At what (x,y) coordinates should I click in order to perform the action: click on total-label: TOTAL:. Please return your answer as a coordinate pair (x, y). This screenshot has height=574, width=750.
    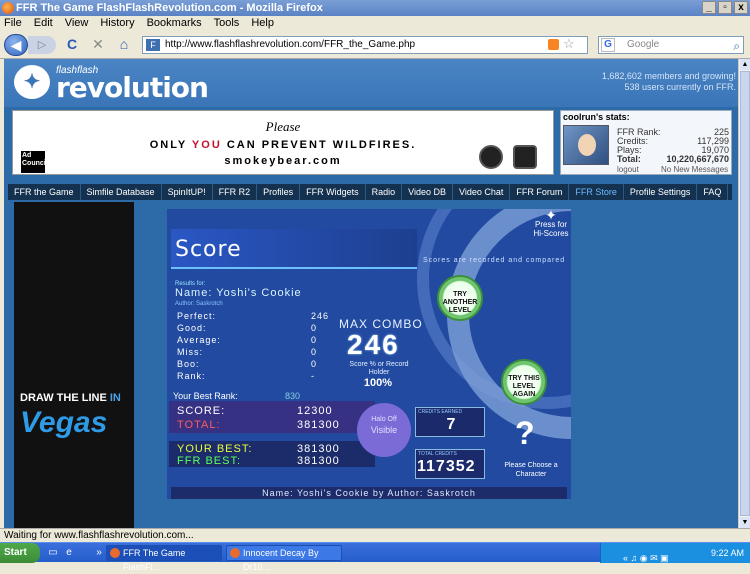
    Looking at the image, I should click on (199, 425).